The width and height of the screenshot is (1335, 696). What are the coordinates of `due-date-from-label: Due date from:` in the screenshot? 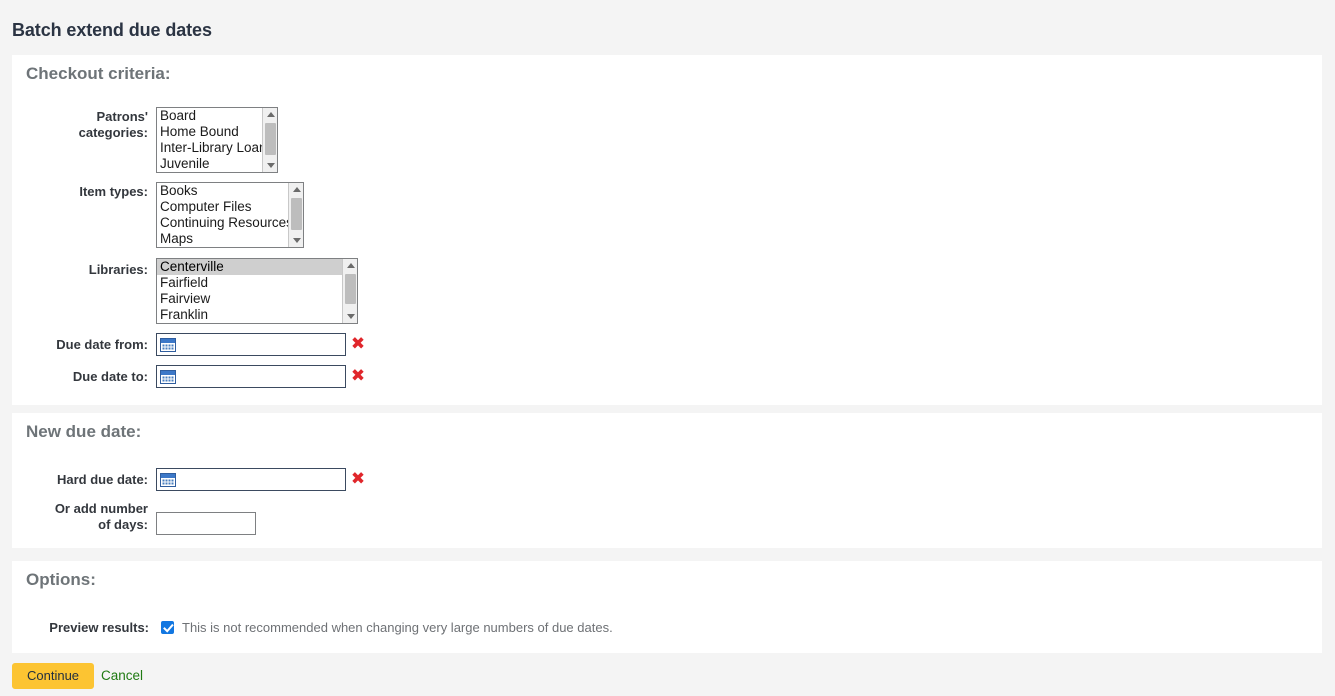 It's located at (102, 344).